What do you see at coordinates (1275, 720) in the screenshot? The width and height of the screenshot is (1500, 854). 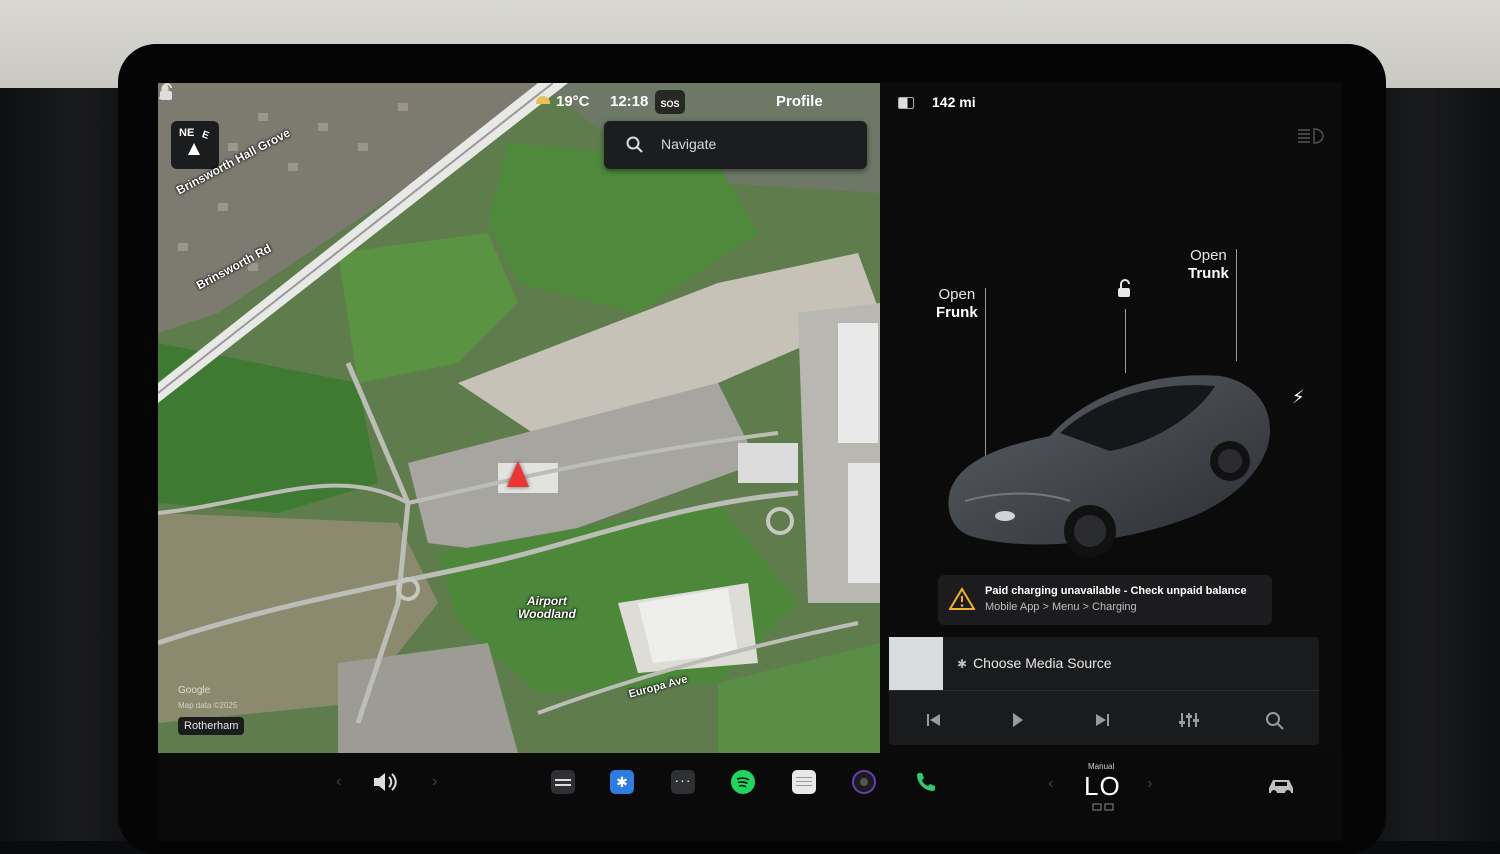 I see `media-search-icon` at bounding box center [1275, 720].